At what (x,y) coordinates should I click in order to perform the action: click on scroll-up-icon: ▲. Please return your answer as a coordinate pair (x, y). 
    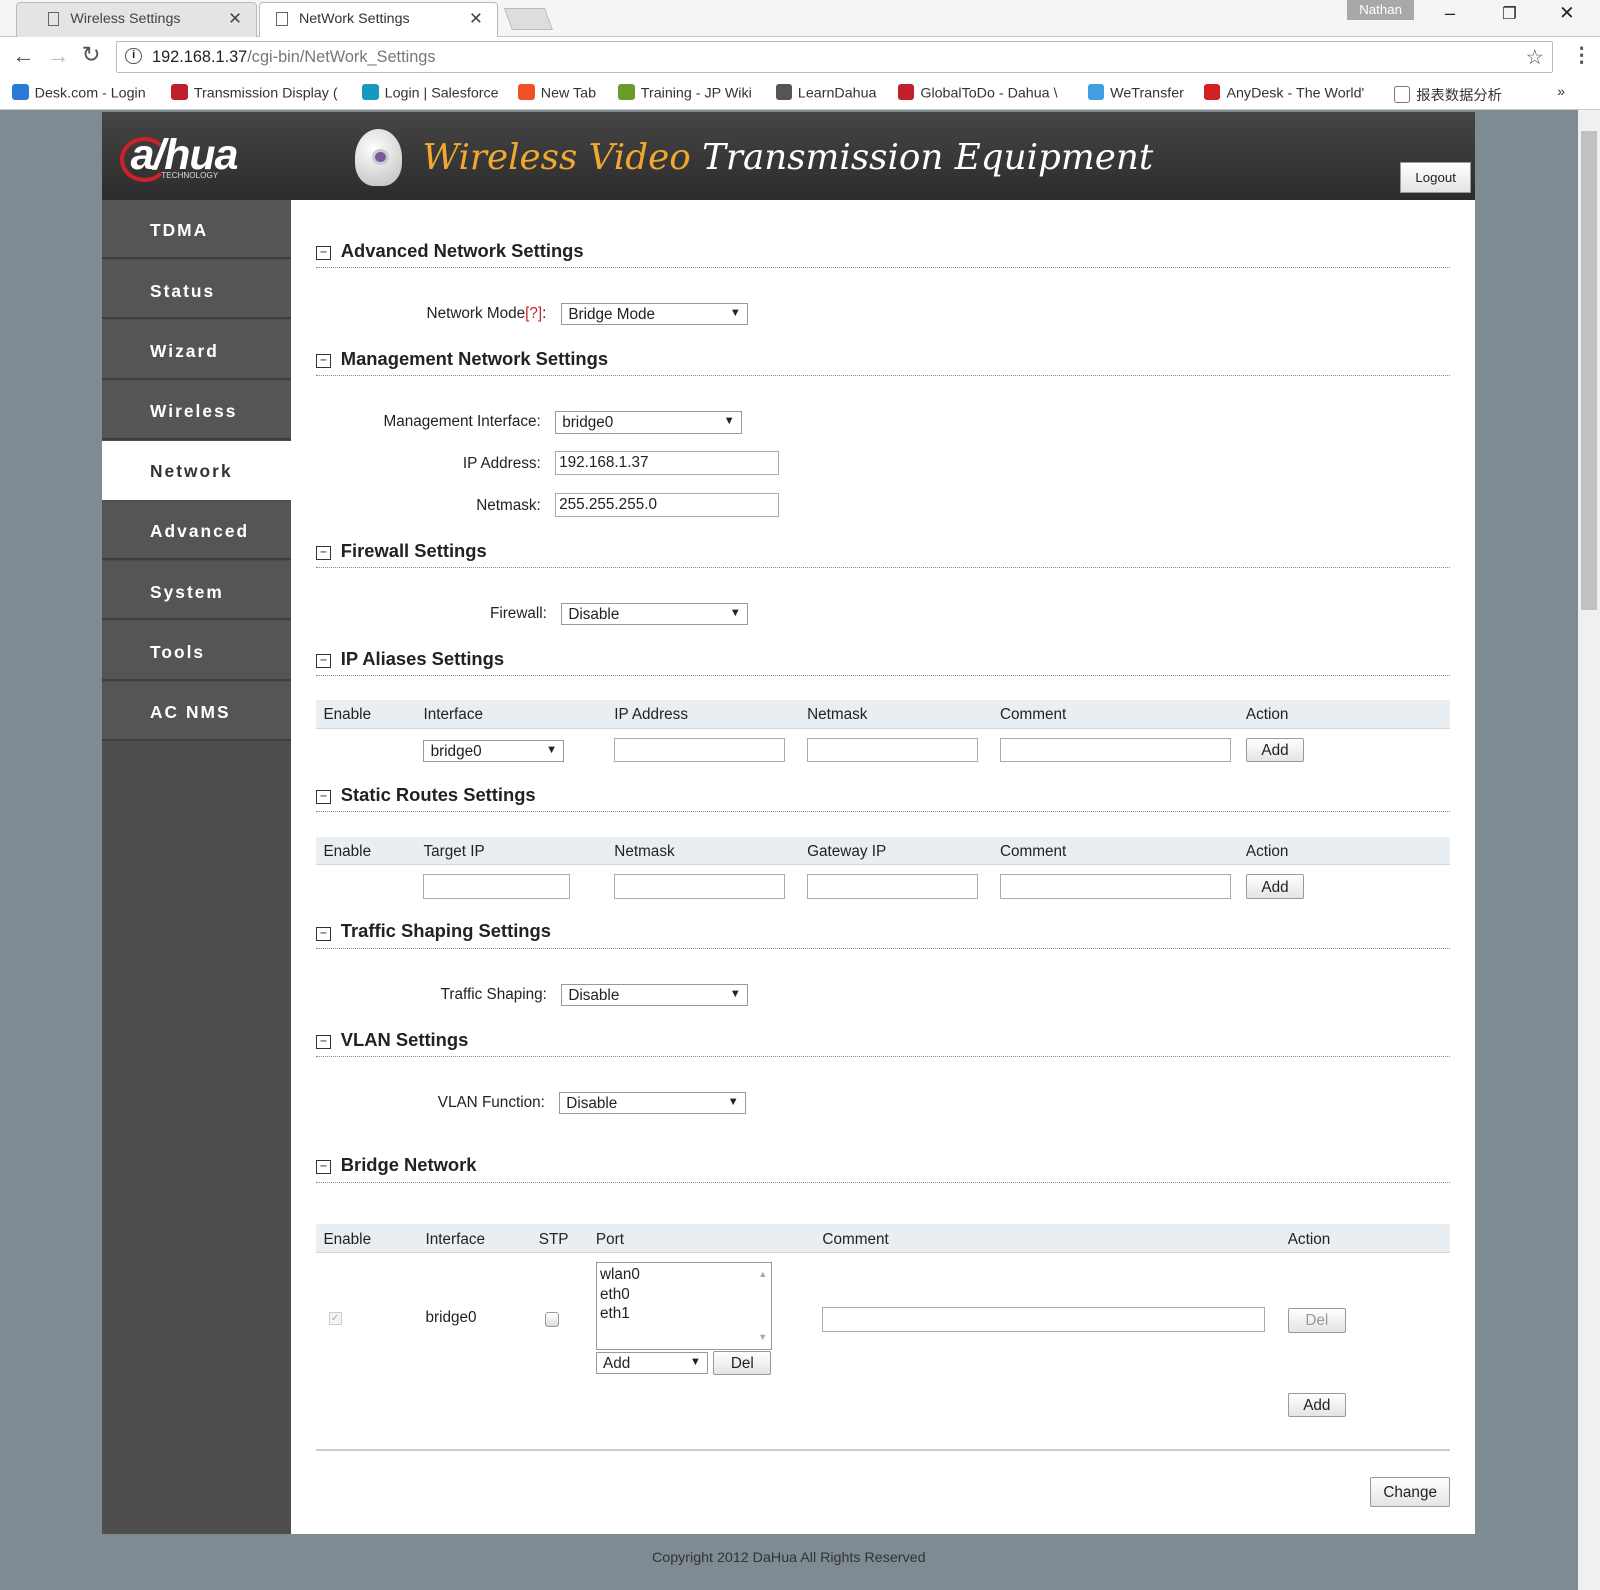
    Looking at the image, I should click on (762, 1274).